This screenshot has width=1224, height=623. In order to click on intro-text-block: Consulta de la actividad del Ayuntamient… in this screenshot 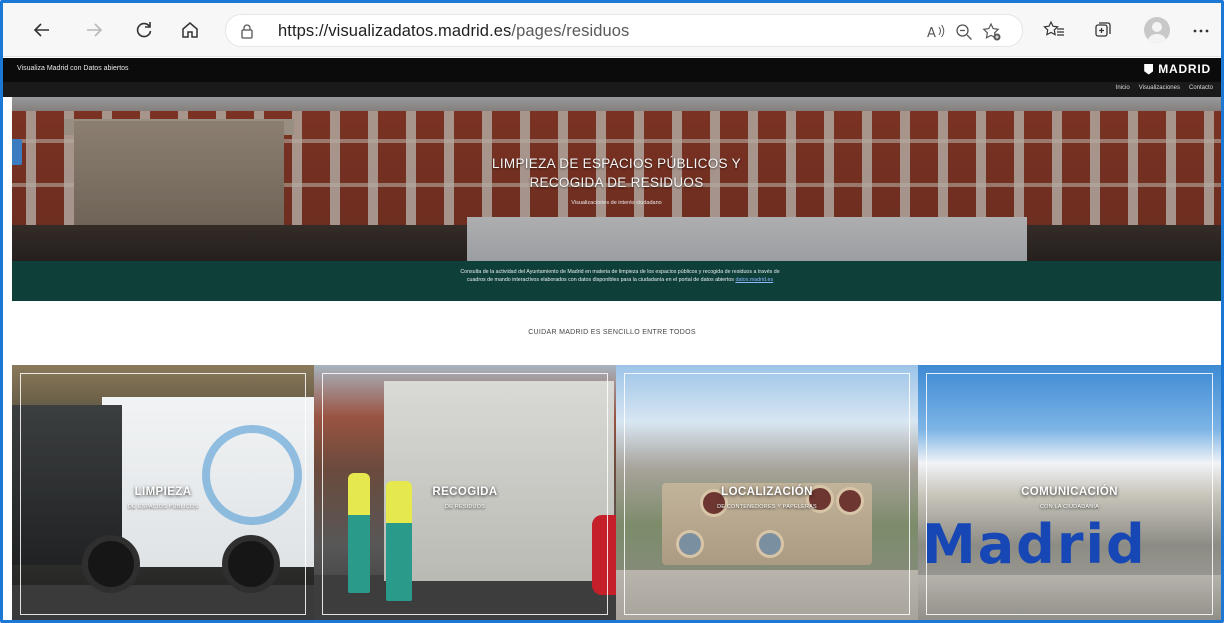, I will do `click(620, 276)`.